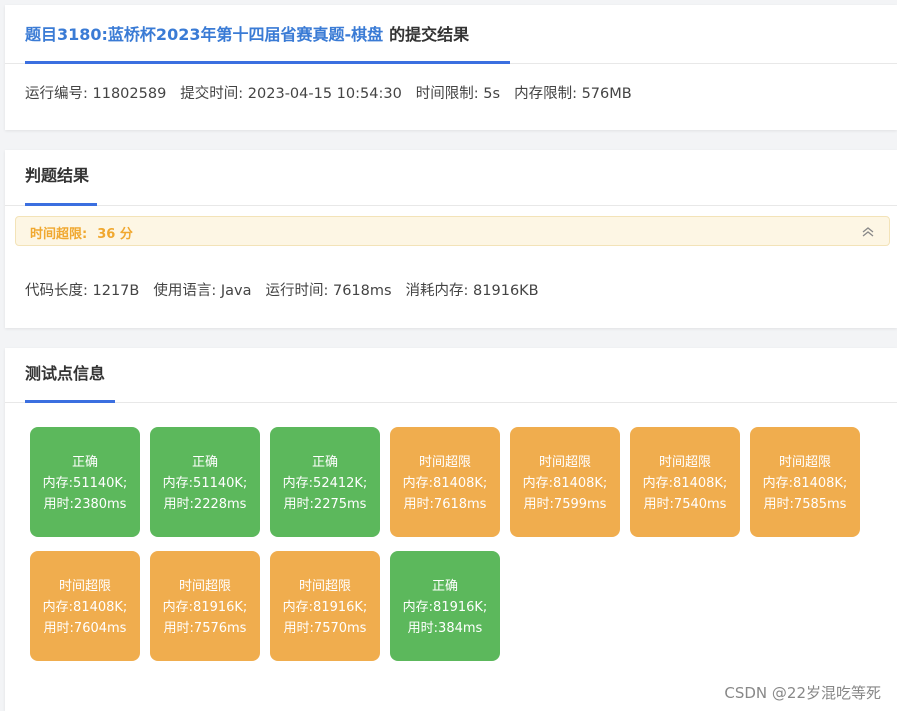 The height and width of the screenshot is (711, 897). I want to click on test-point-tile: 正确内存:51140K; 用时:2380ms, so click(85, 482).